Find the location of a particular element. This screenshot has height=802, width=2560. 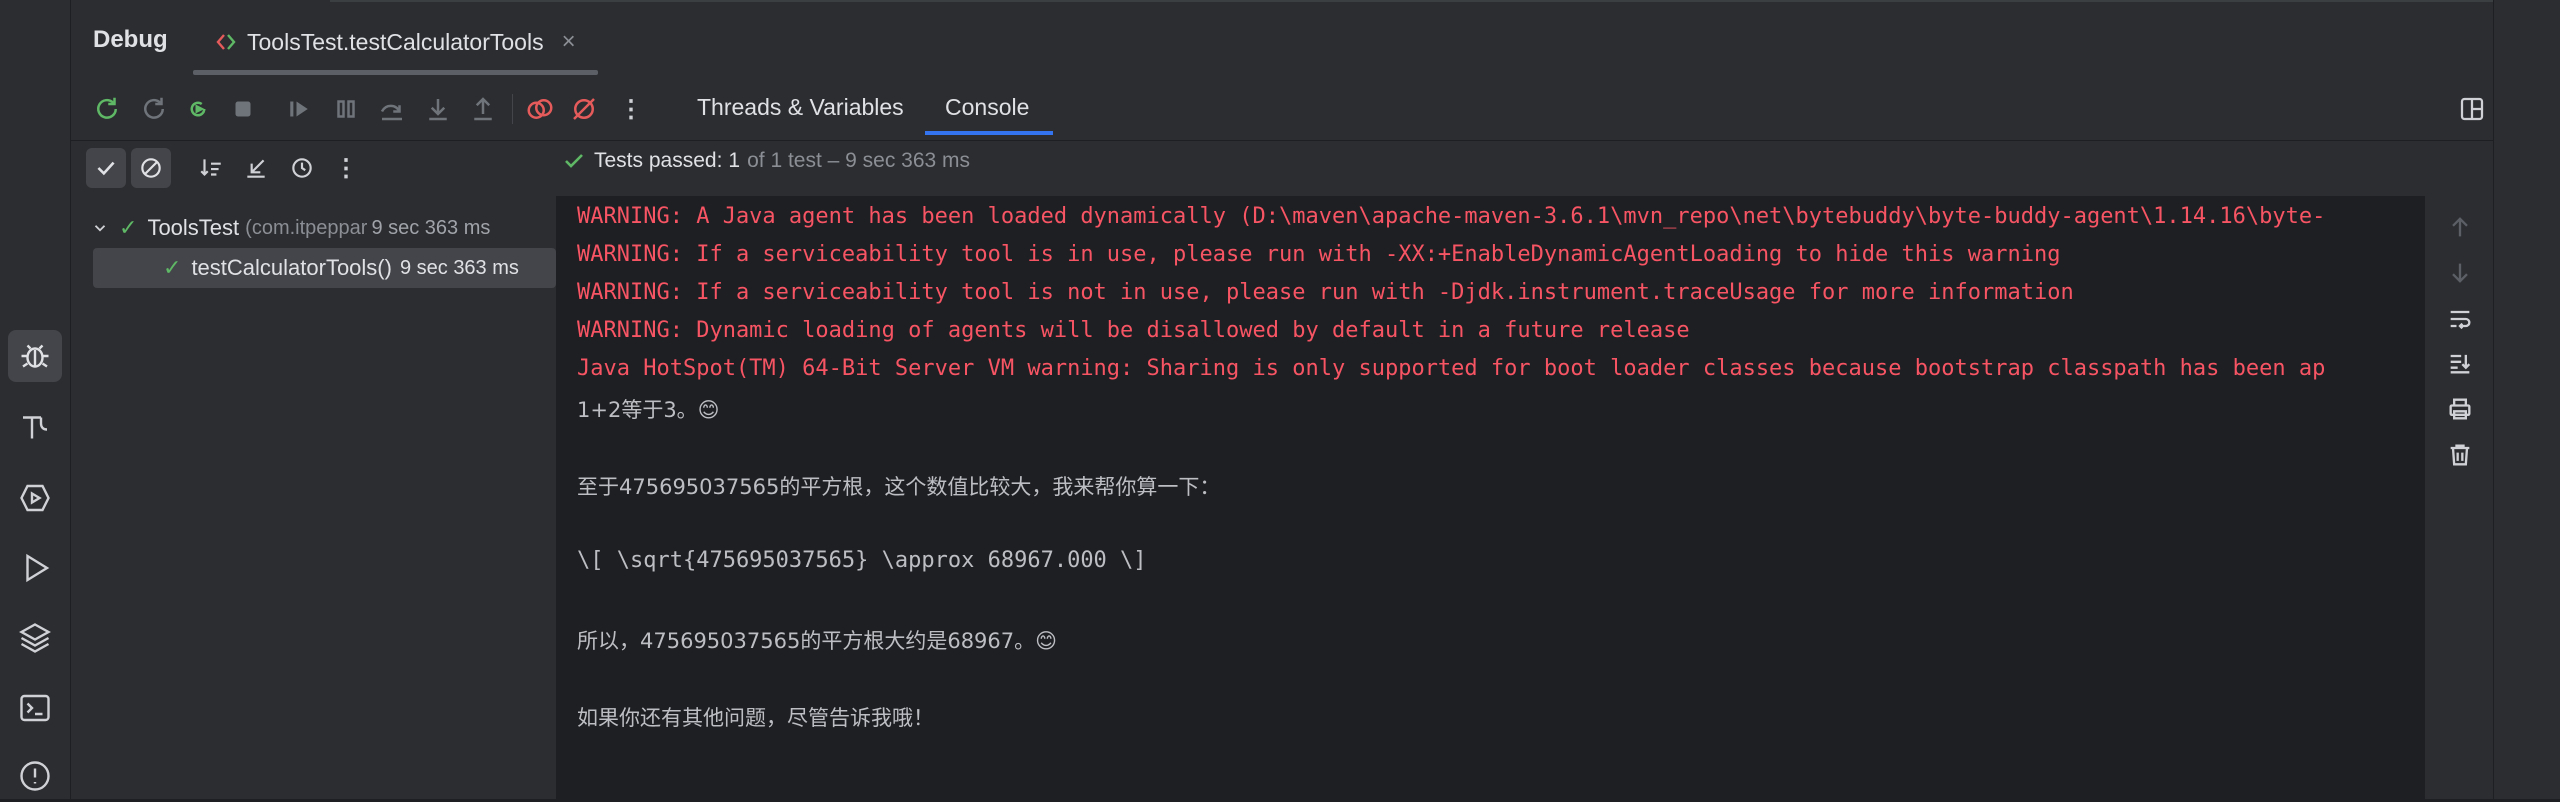

printer-icon is located at coordinates (2460, 409).